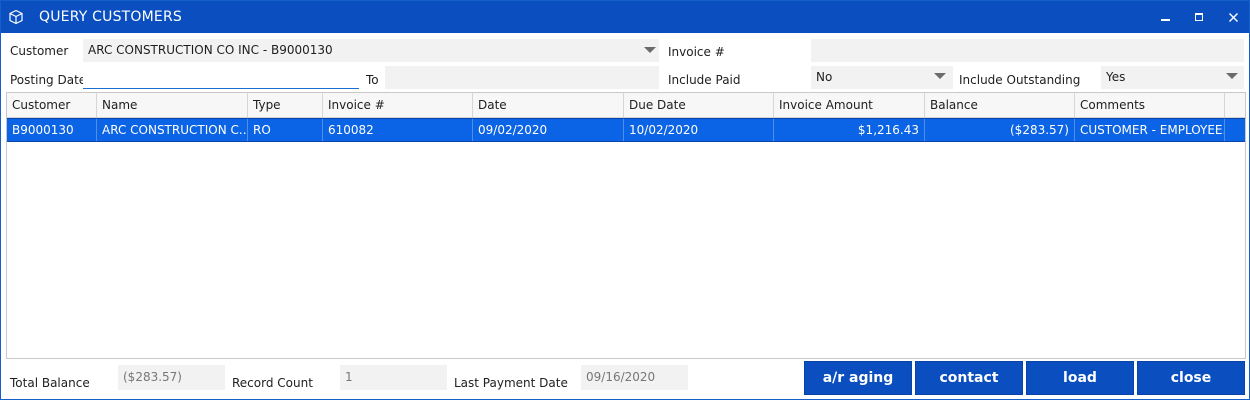 The height and width of the screenshot is (400, 1250). I want to click on maximize-button, so click(1199, 17).